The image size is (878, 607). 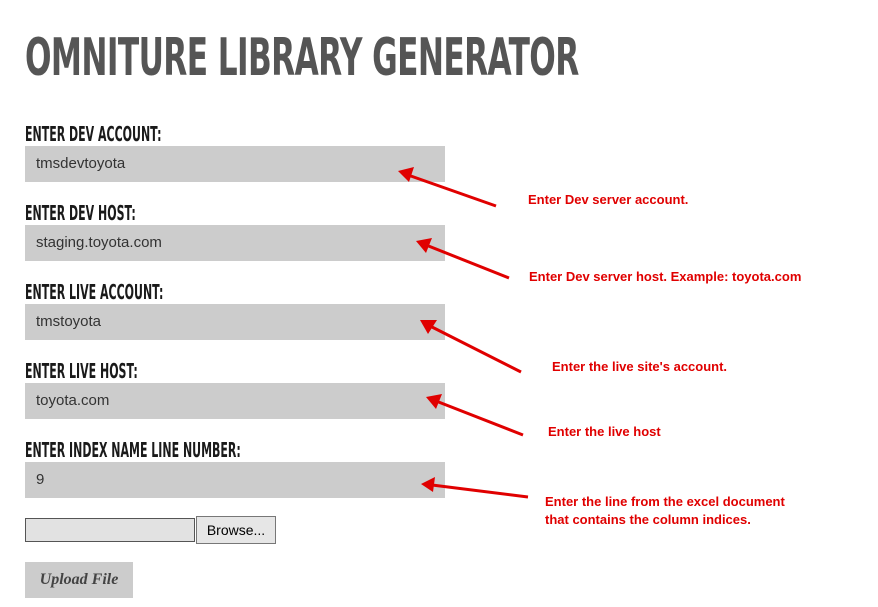 I want to click on note-index-line-1: Enter the line from the excel document, so click(x=665, y=501).